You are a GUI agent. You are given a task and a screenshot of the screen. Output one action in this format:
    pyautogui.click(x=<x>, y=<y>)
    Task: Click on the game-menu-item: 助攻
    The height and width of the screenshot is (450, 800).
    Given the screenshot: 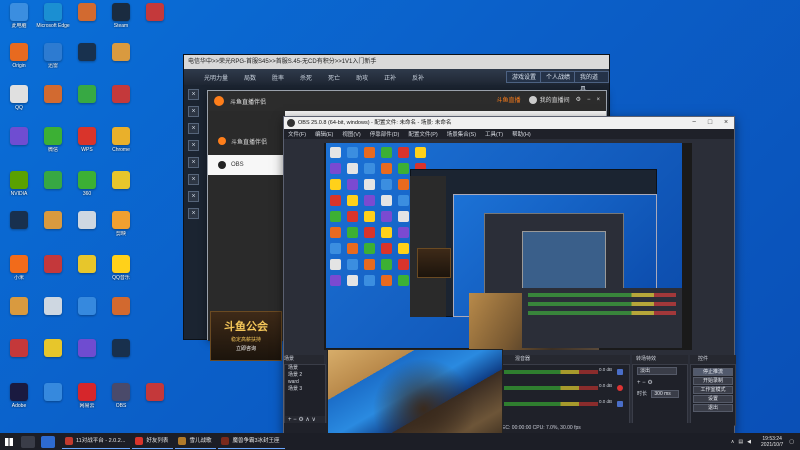 What is the action you would take?
    pyautogui.click(x=362, y=77)
    